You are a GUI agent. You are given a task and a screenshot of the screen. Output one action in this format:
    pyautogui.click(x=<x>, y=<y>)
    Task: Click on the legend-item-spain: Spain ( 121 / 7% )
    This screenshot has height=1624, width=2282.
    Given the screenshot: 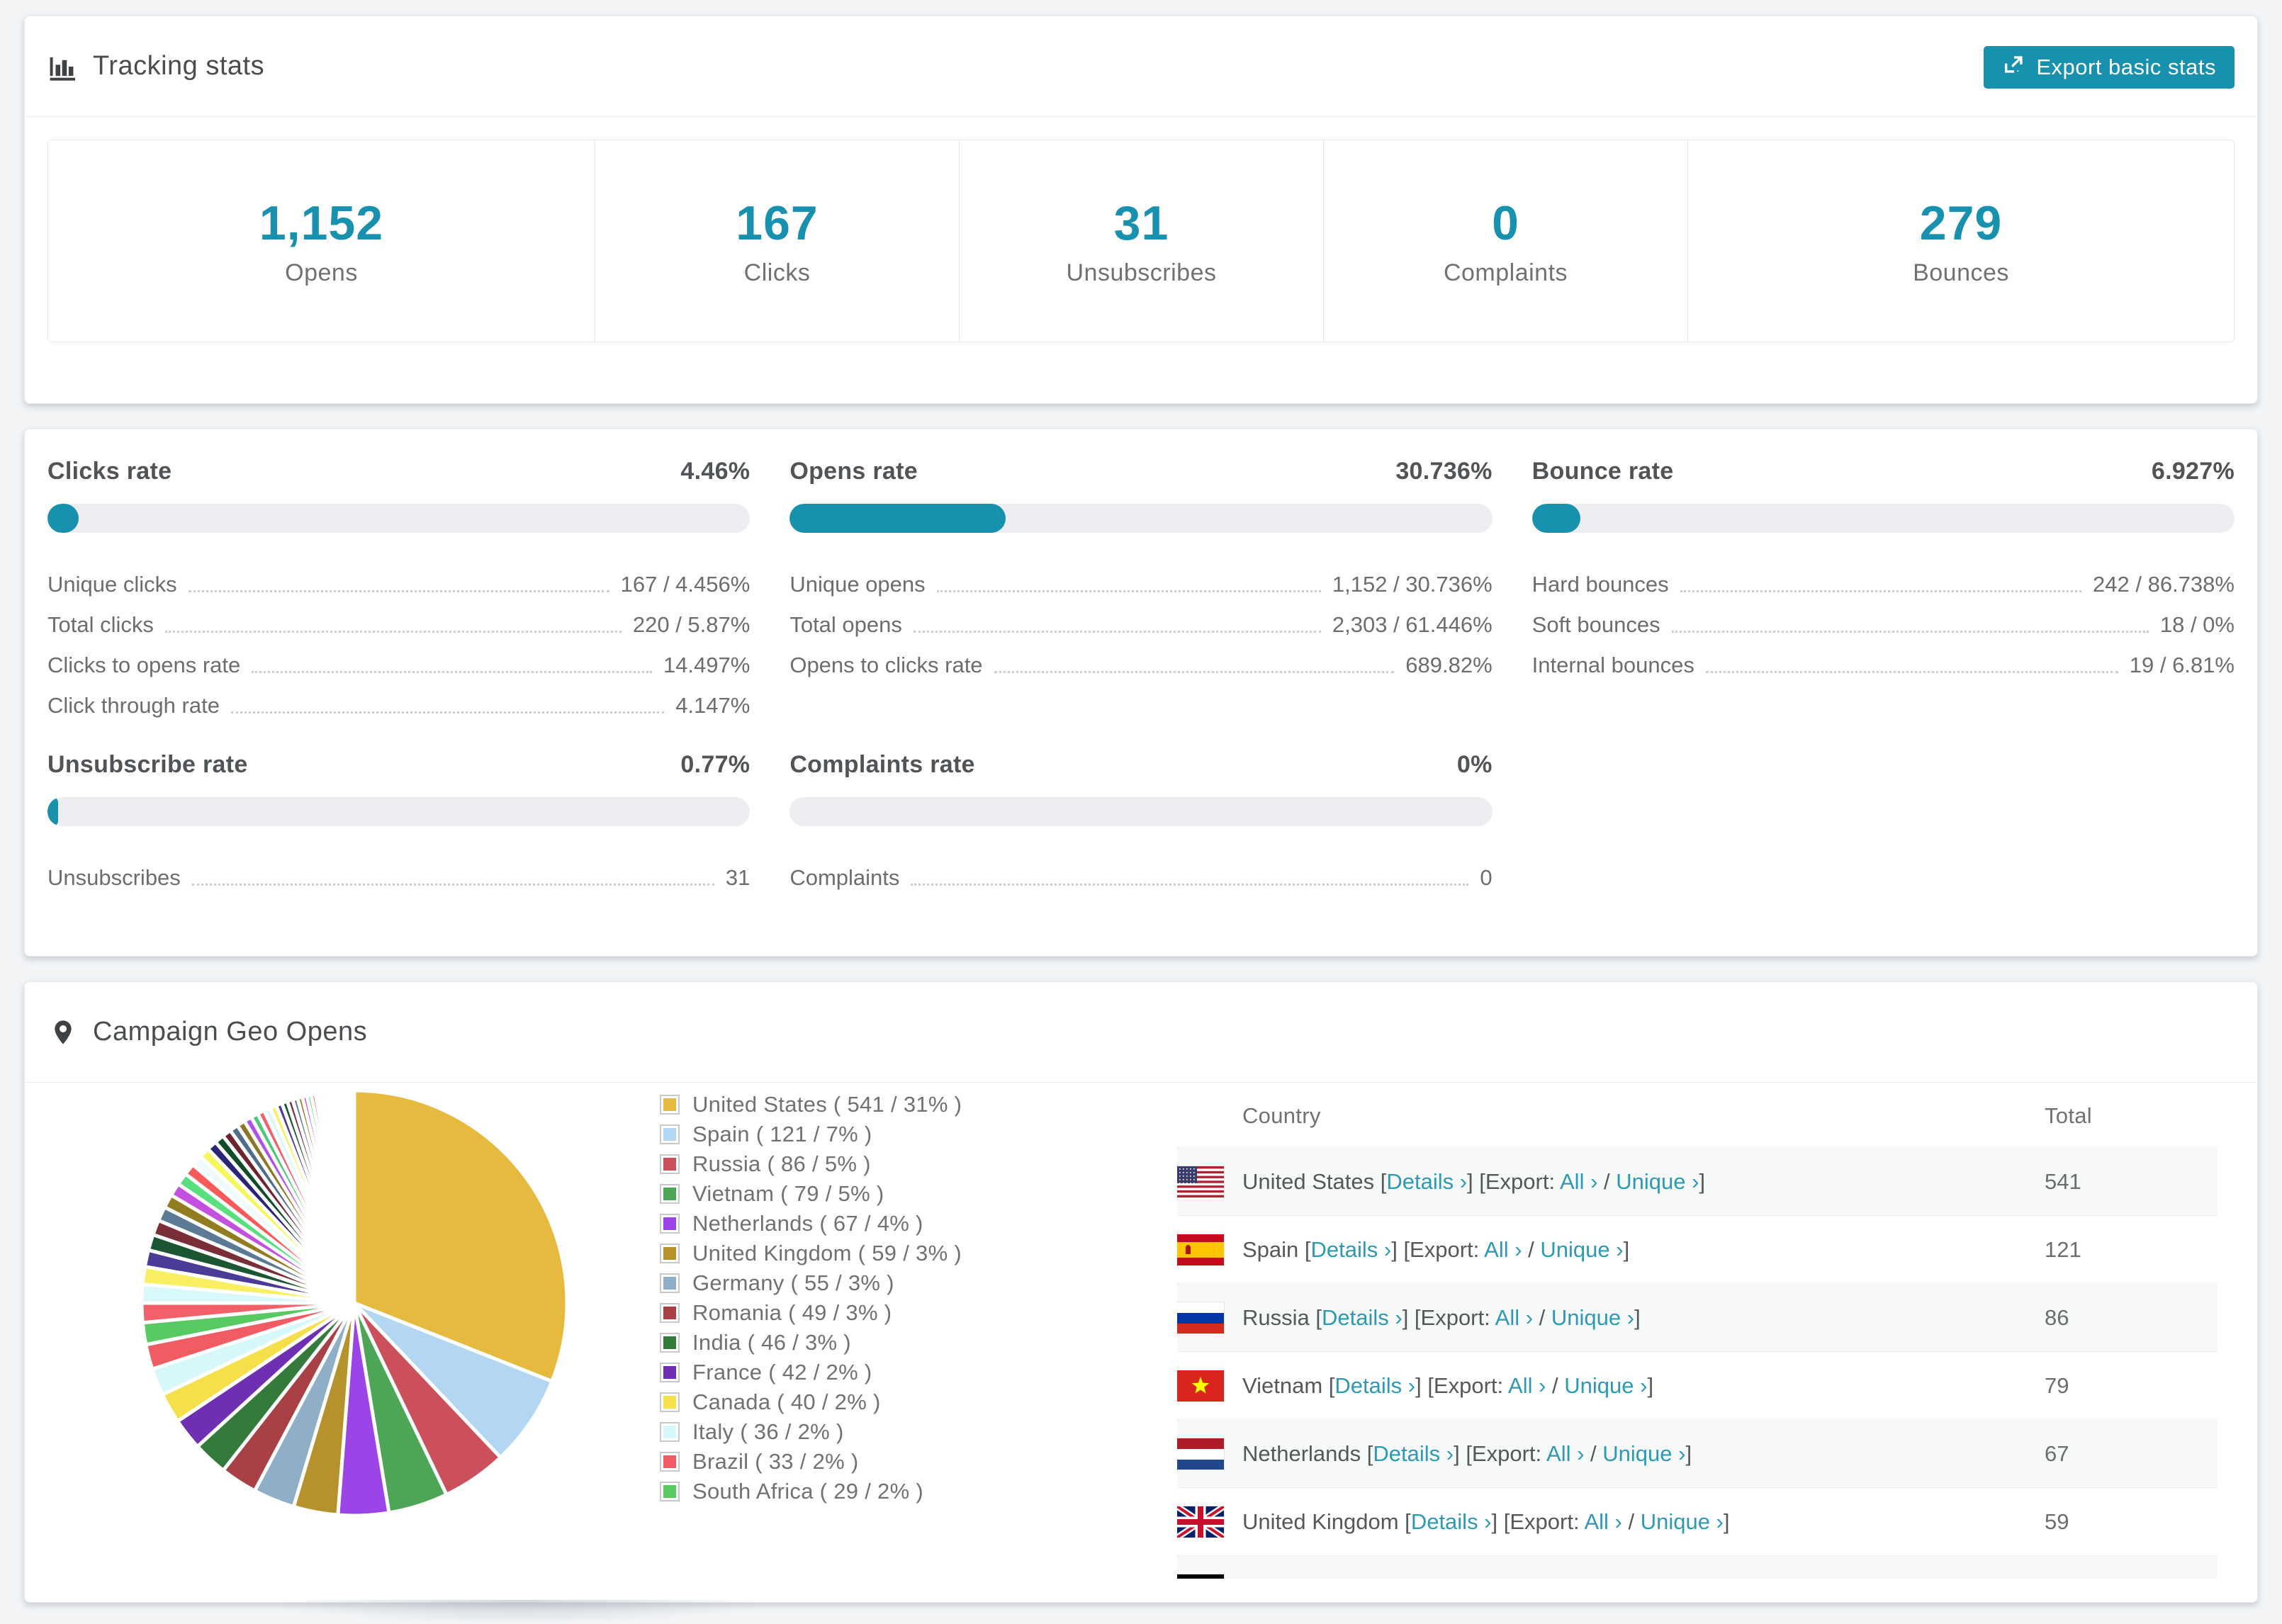 What is the action you would take?
    pyautogui.click(x=811, y=1135)
    